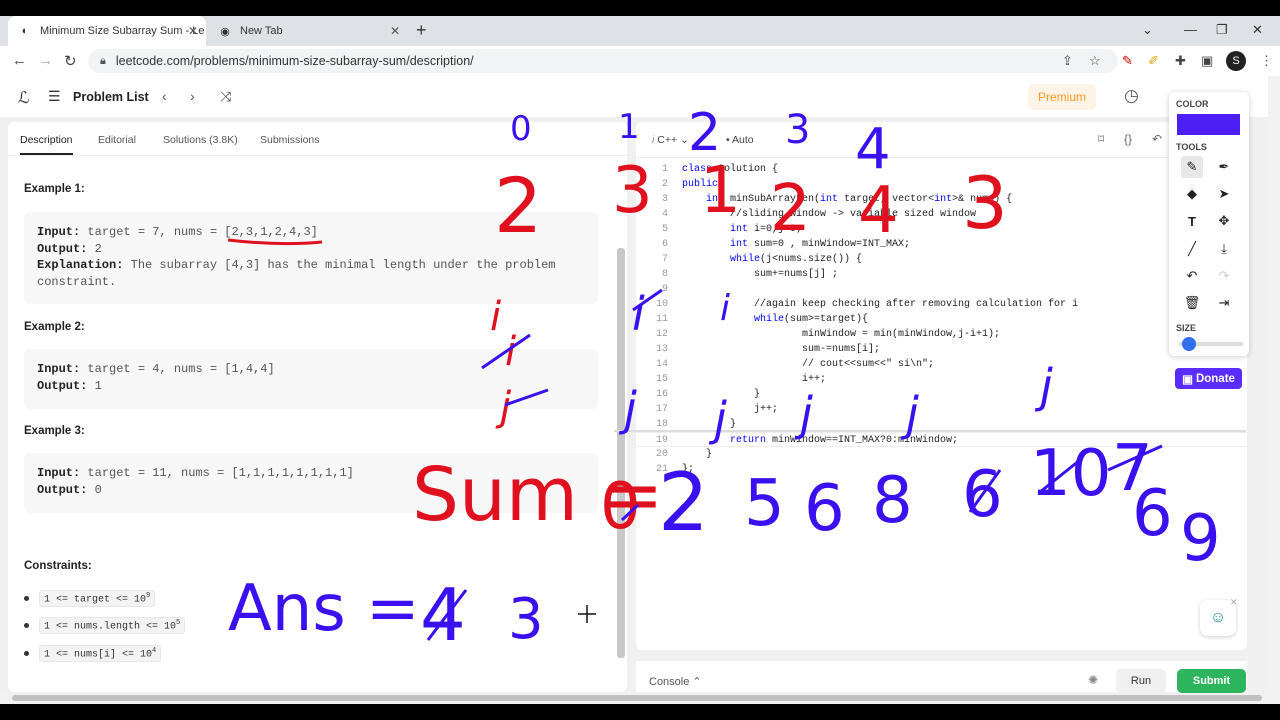 Image resolution: width=1280 pixels, height=720 pixels. I want to click on code-line: 6 int sum=0 , minWindow=INT_MAX;, so click(941, 244).